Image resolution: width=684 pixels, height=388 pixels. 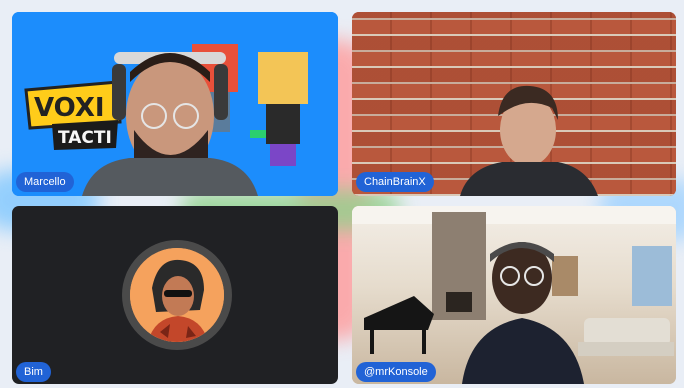 I want to click on participant-name-tag: @mrKonsole, so click(x=396, y=372).